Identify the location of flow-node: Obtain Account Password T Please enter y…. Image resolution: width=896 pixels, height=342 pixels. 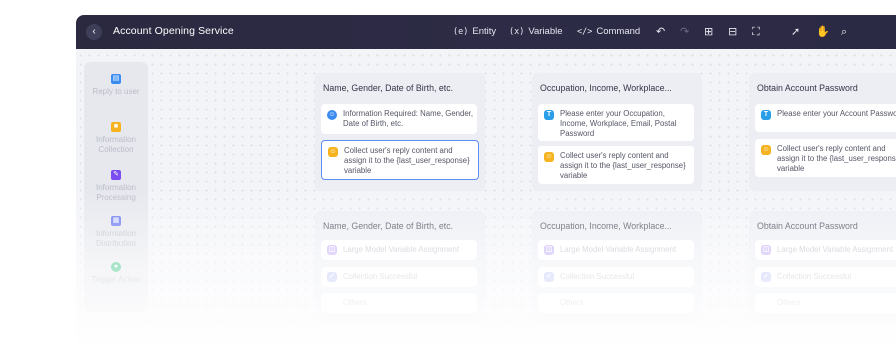
(822, 132).